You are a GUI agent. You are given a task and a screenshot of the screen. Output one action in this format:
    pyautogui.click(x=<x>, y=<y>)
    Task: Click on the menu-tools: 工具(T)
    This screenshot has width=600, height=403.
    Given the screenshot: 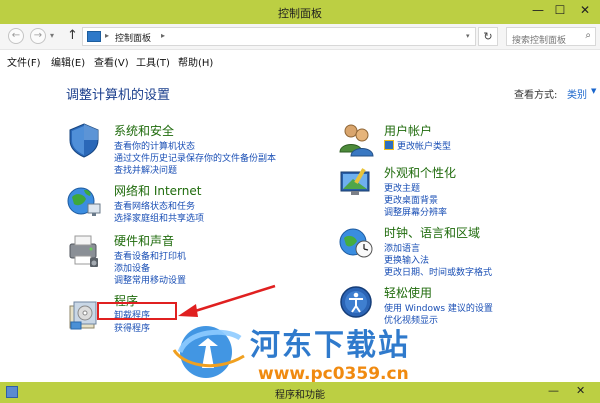 What is the action you would take?
    pyautogui.click(x=153, y=61)
    